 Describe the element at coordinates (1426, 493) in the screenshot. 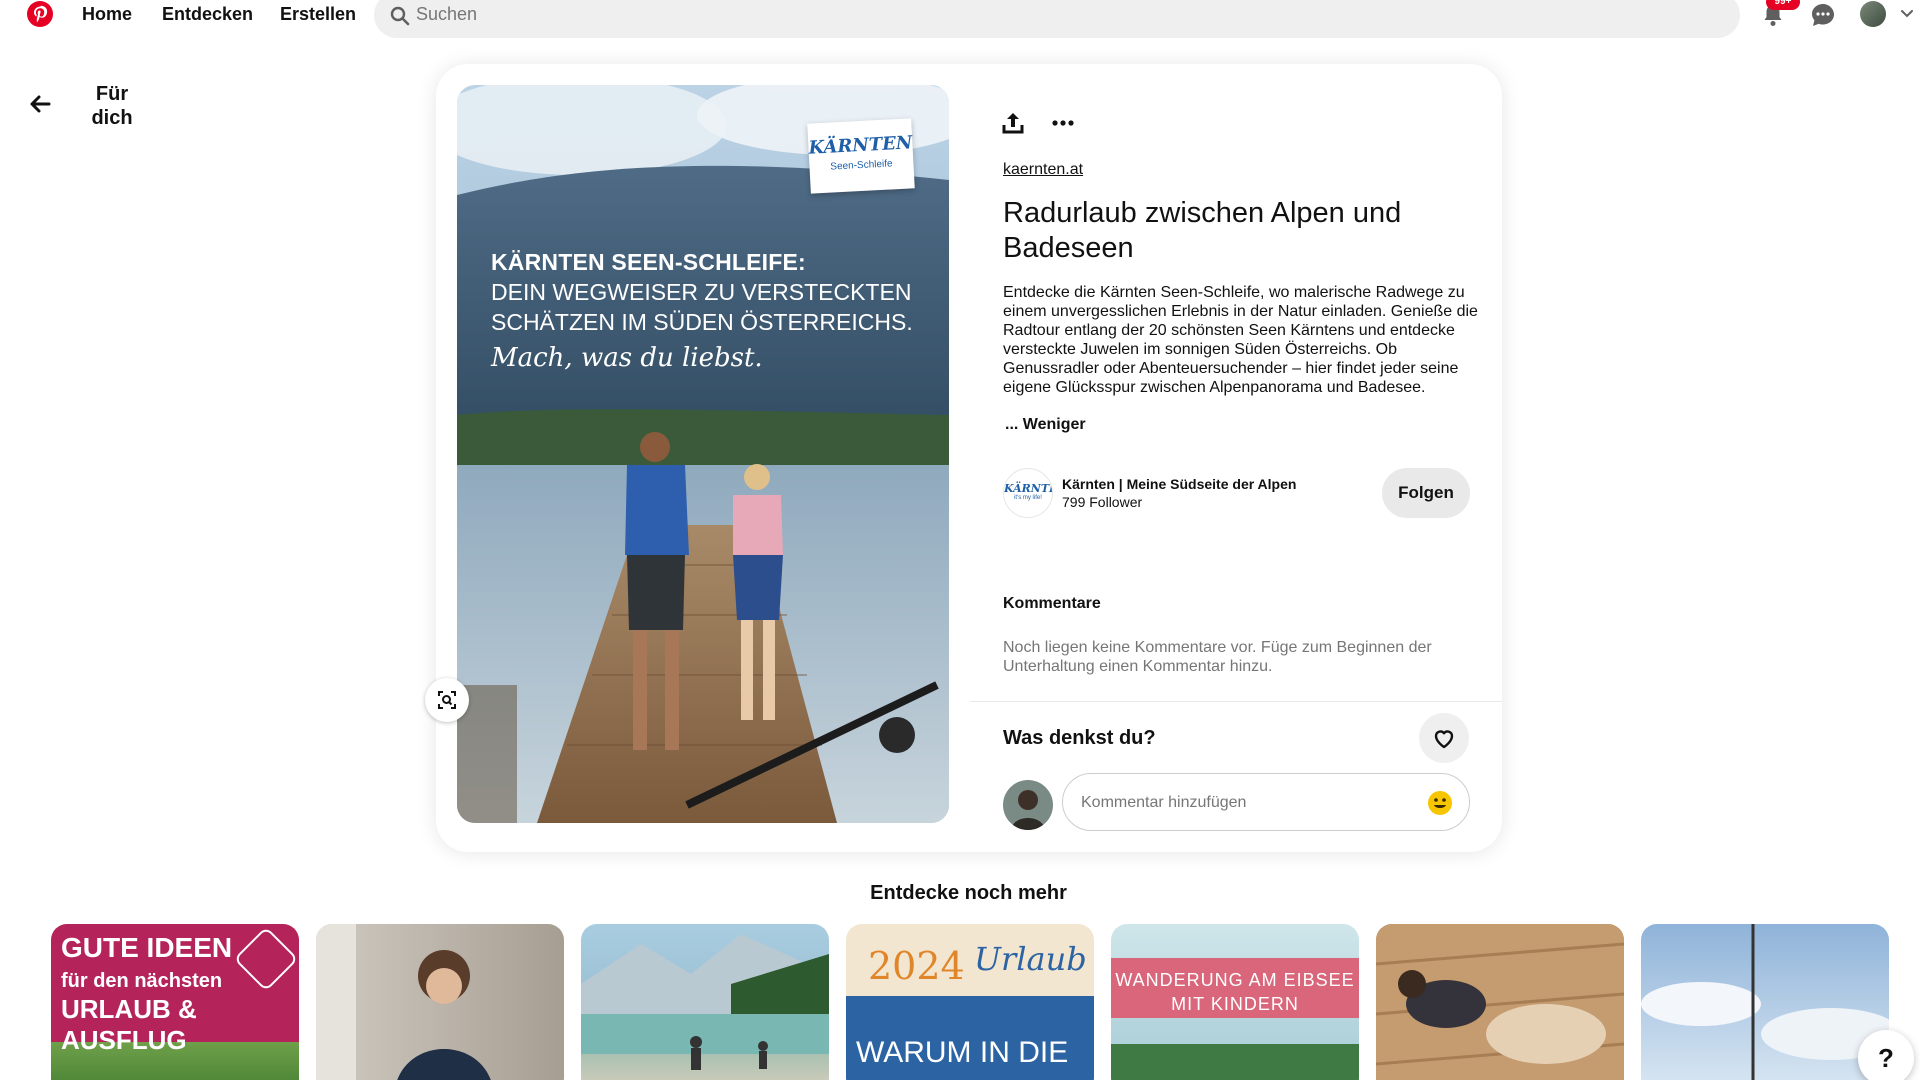

I see `follow-button: Folgen` at that location.